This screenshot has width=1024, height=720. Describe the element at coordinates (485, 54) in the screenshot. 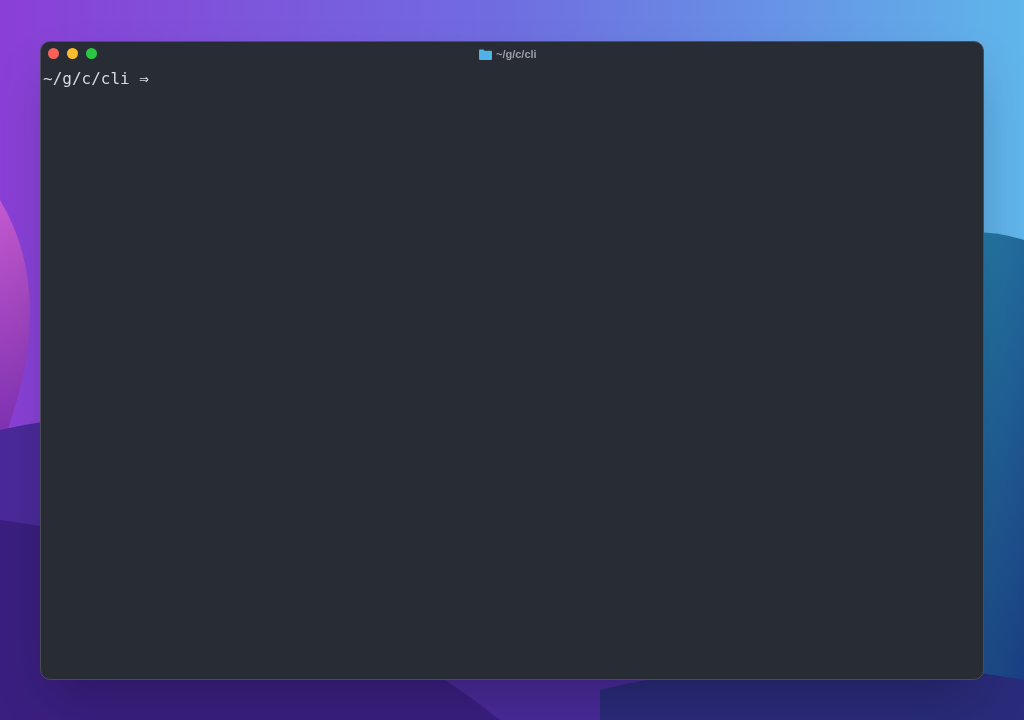

I see `folder-icon` at that location.